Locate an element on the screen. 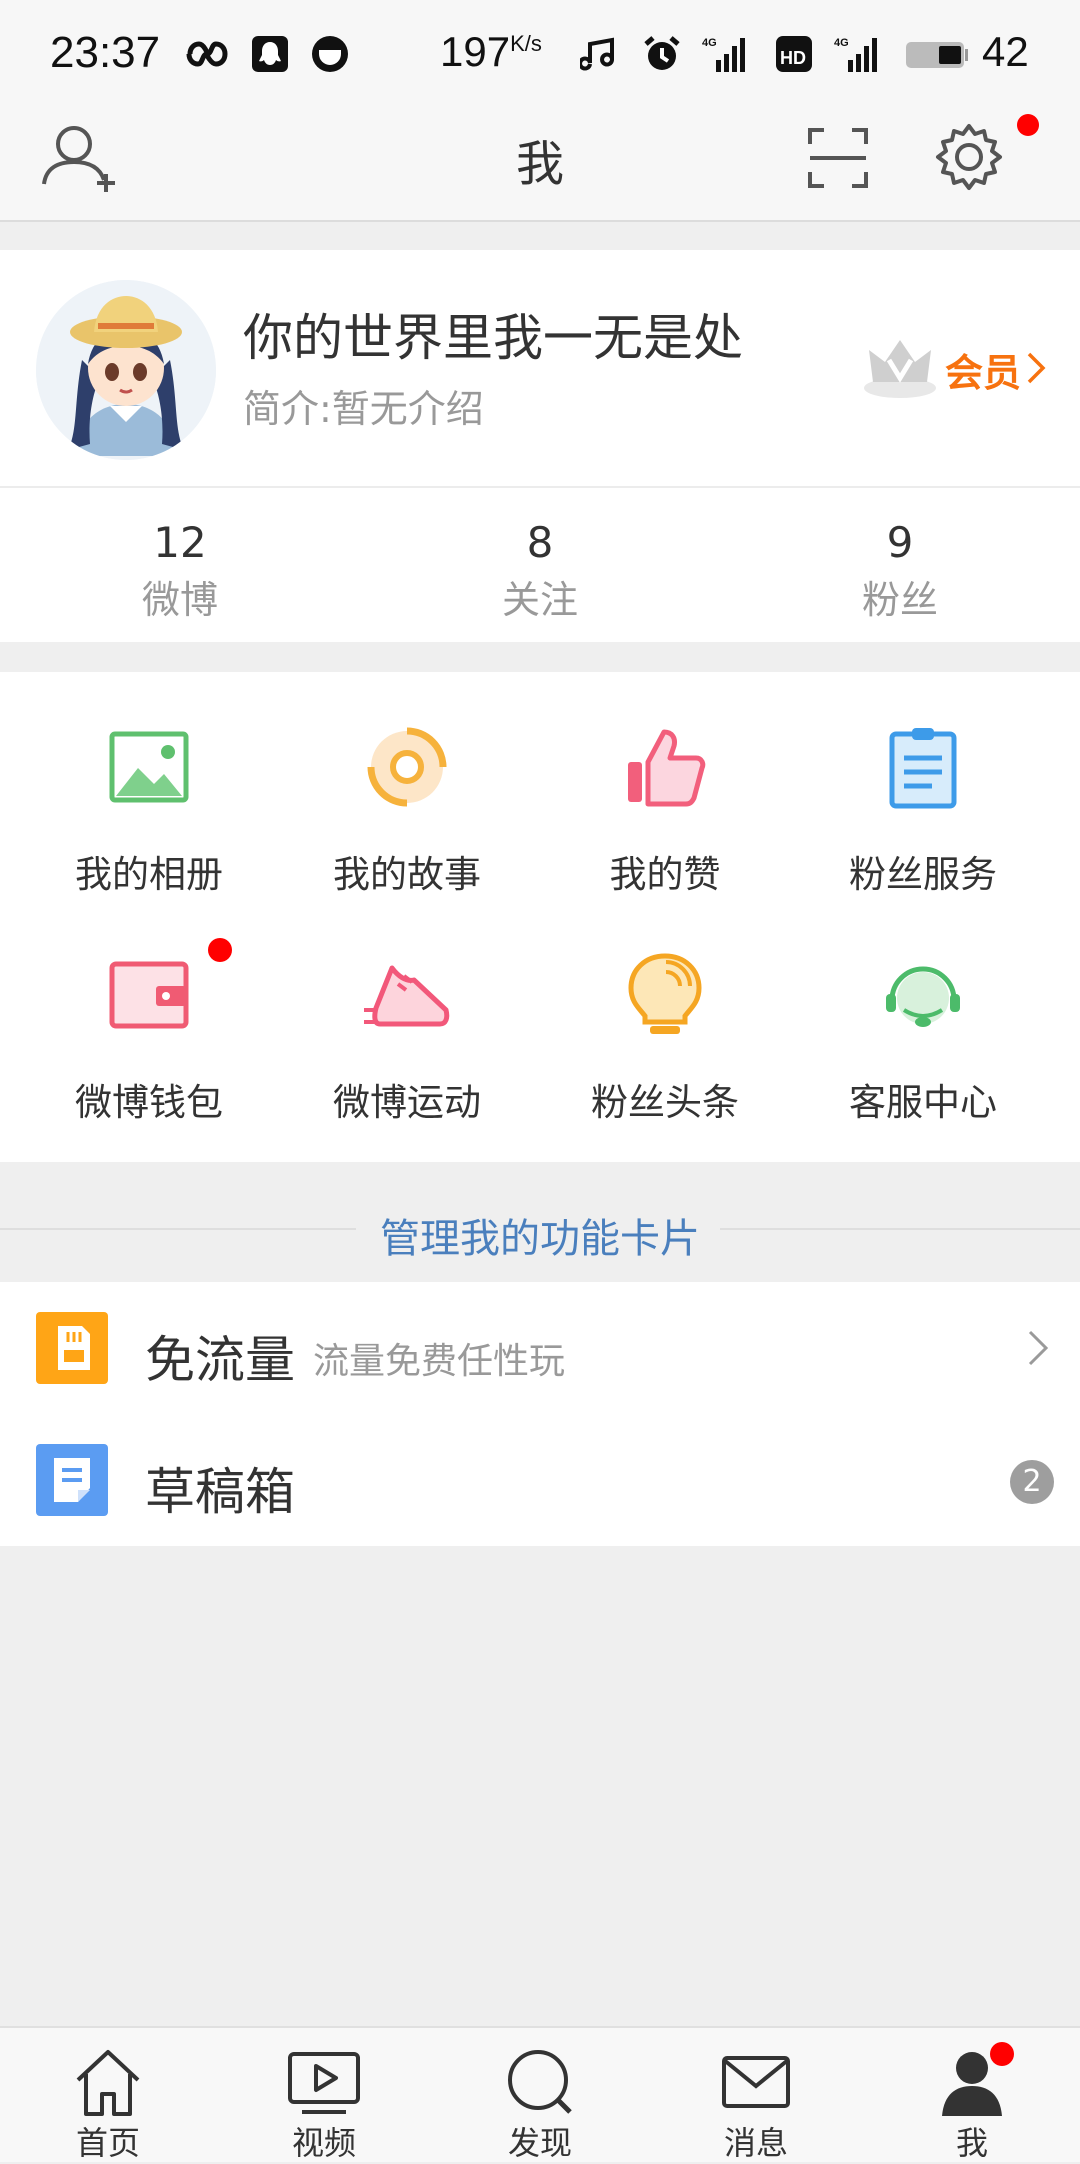 The image size is (1080, 2164). profile-bio: 简介:暂无介绍 is located at coordinates (363, 405).